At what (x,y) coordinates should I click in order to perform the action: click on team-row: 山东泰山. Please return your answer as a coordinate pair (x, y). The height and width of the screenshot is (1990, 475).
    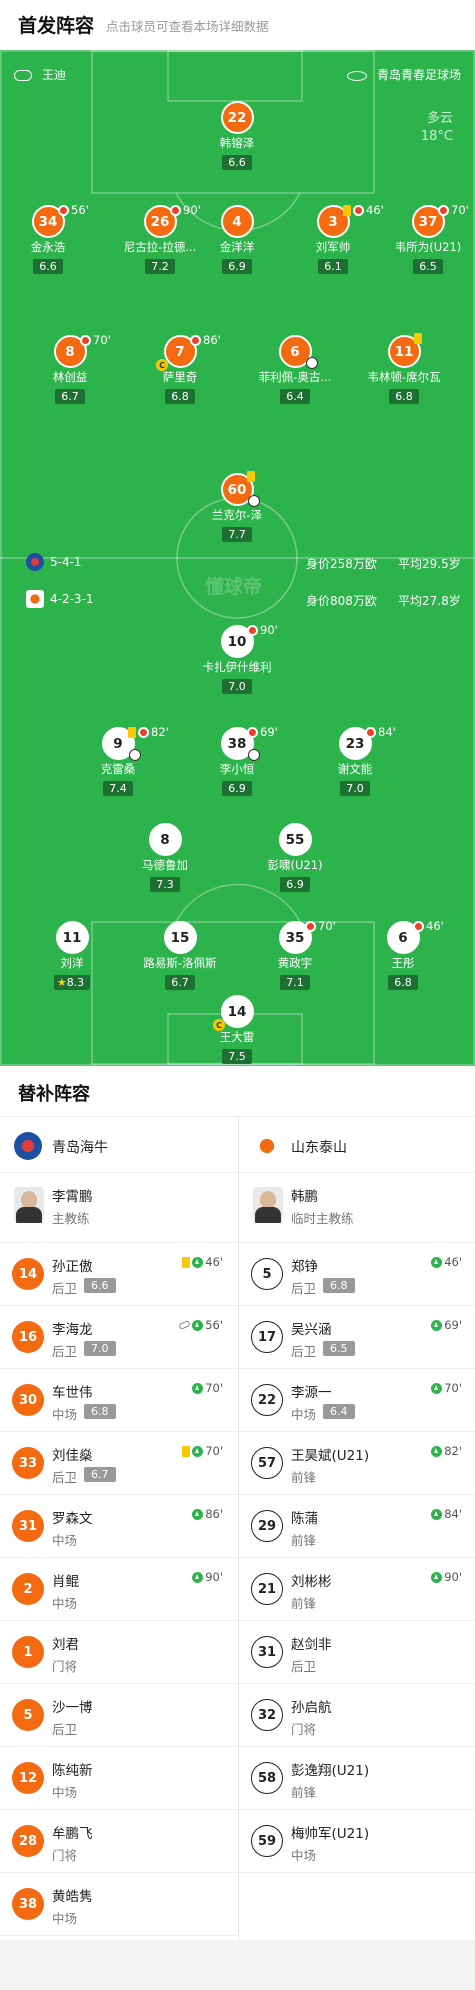
    Looking at the image, I should click on (357, 1145).